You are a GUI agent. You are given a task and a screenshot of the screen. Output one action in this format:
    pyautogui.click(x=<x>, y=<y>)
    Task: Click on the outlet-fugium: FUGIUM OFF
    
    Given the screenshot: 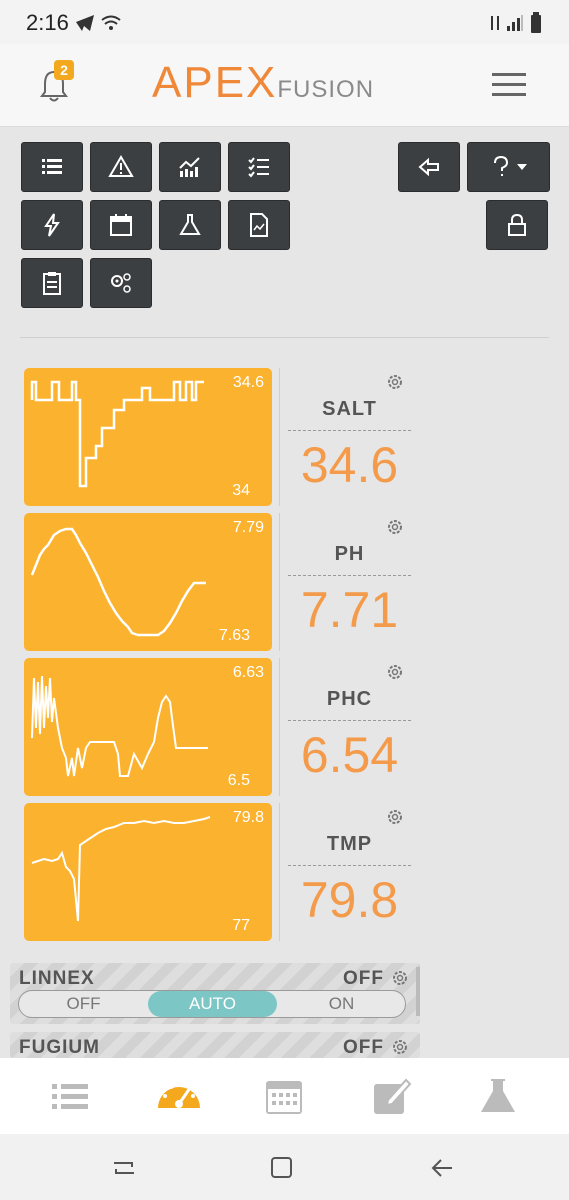 What is the action you would take?
    pyautogui.click(x=215, y=1045)
    